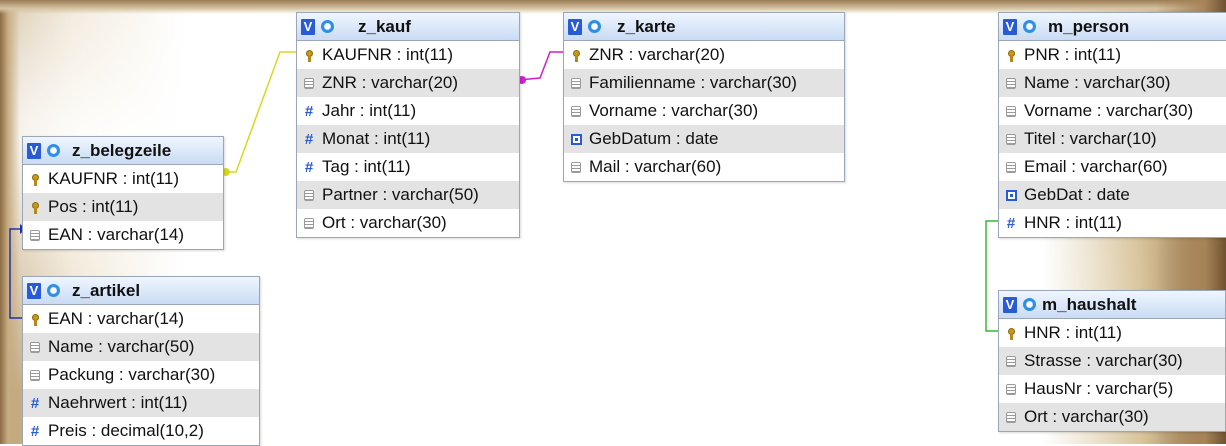  I want to click on column-row: Packung : varchar(30), so click(141, 375).